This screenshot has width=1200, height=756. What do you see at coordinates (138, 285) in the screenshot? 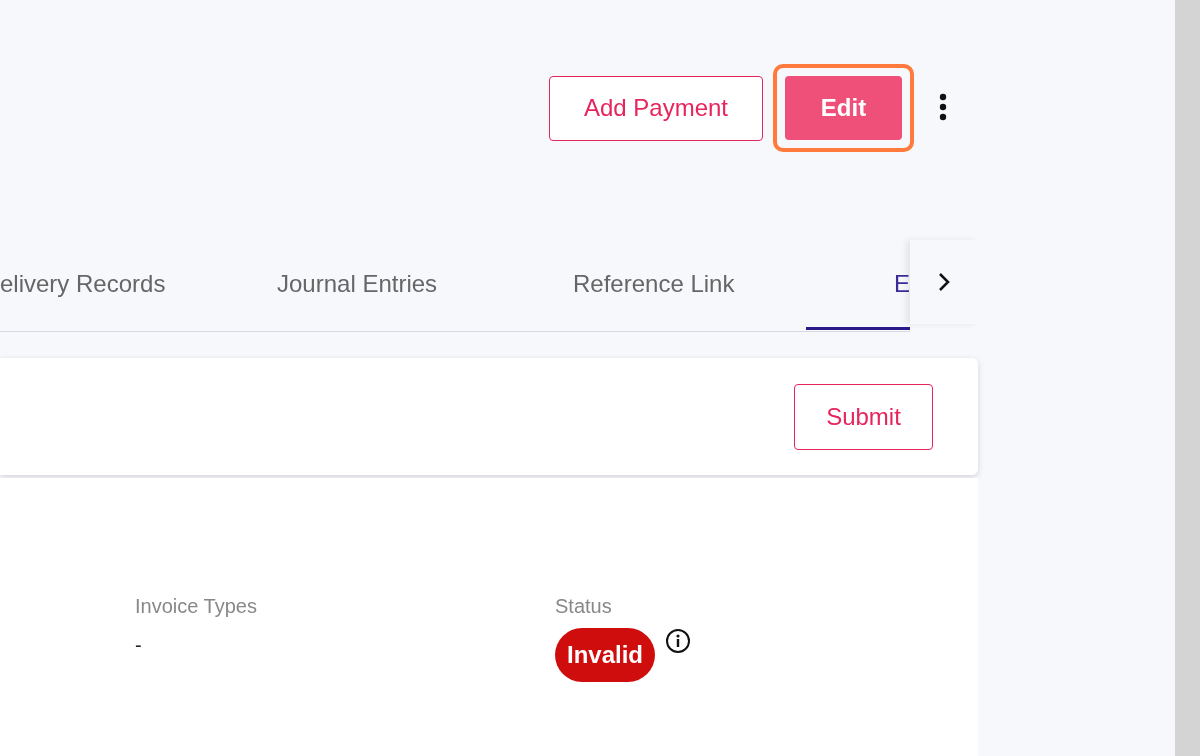
I see `tab: elivery Records` at bounding box center [138, 285].